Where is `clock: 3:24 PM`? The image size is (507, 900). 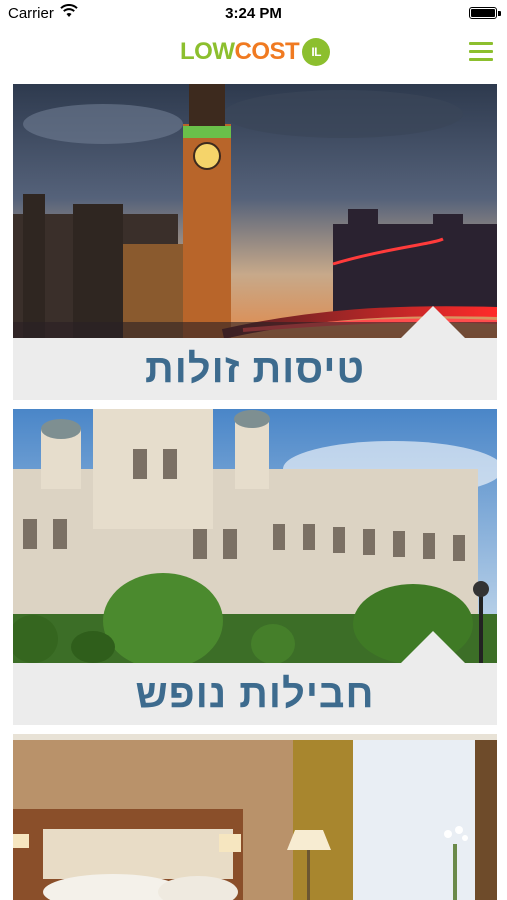 clock: 3:24 PM is located at coordinates (253, 13).